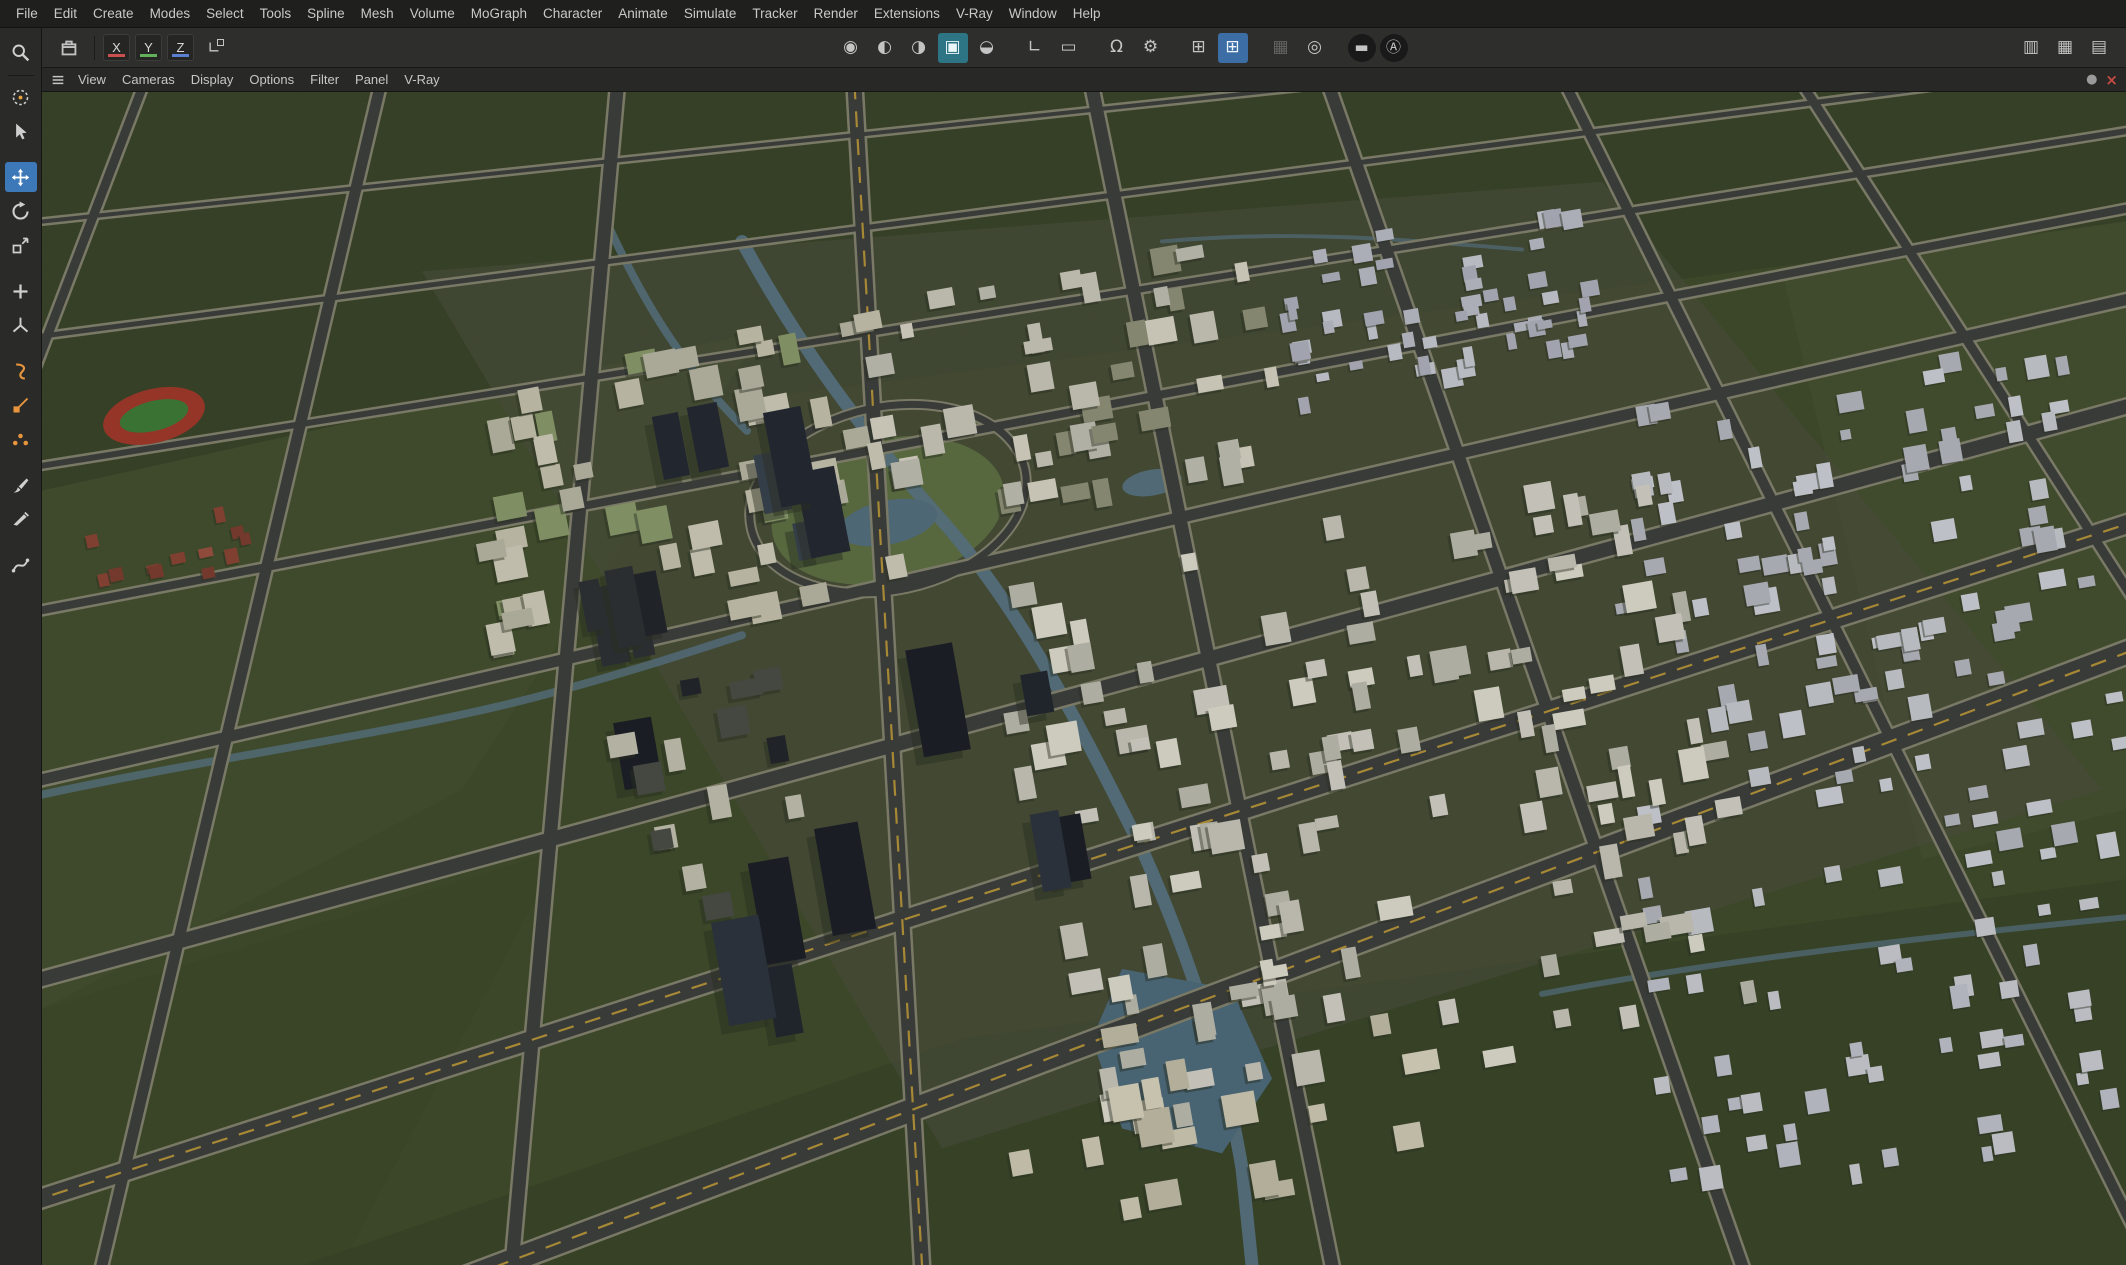 The height and width of the screenshot is (1265, 2126). I want to click on axis-z-lock-button: Z, so click(180, 47).